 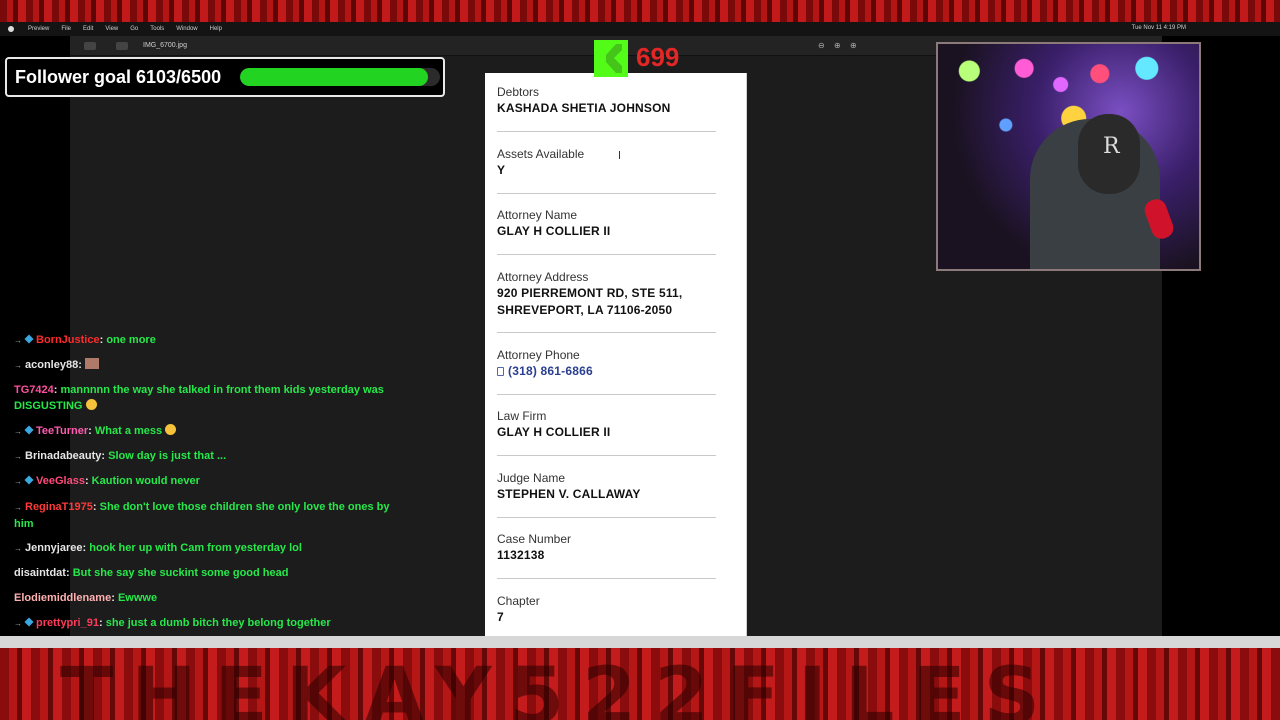 What do you see at coordinates (501, 170) in the screenshot?
I see `field-value: Y` at bounding box center [501, 170].